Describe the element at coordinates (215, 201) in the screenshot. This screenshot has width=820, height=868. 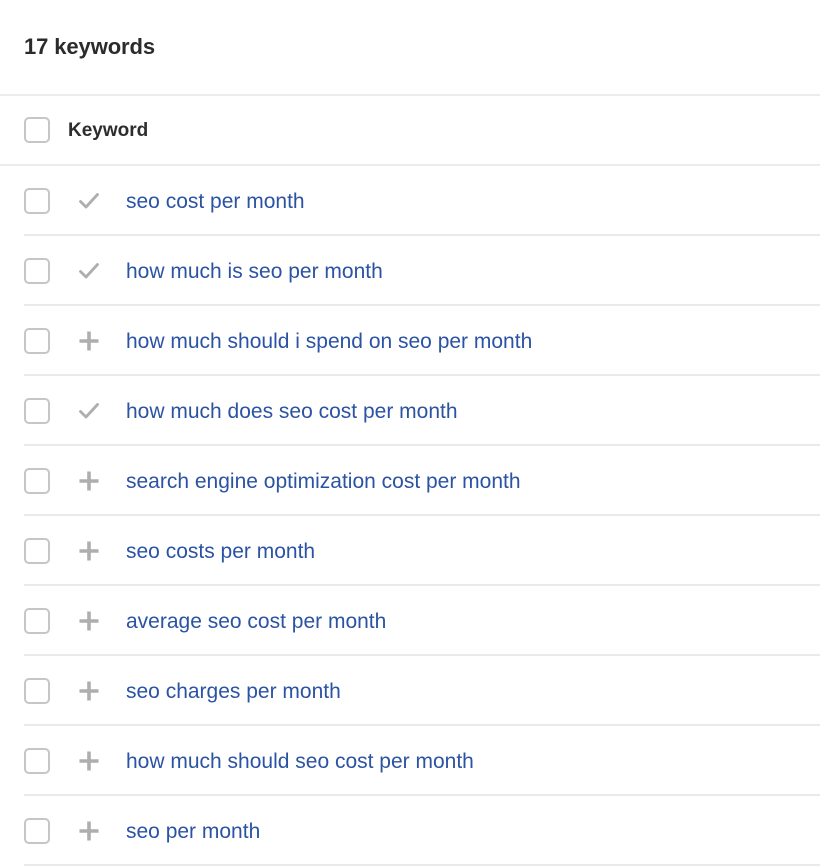
I see `keyword-link: seo cost per month` at that location.